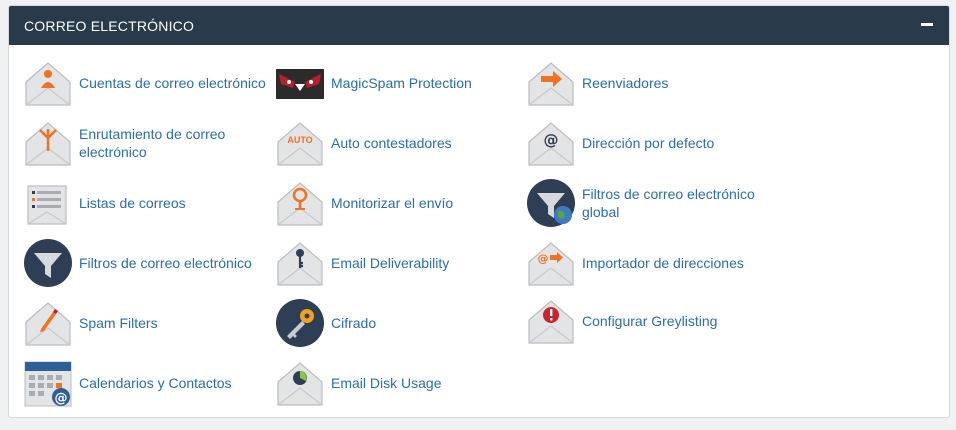 This screenshot has width=956, height=430. Describe the element at coordinates (300, 203) in the screenshot. I see `track-delivery-icon` at that location.